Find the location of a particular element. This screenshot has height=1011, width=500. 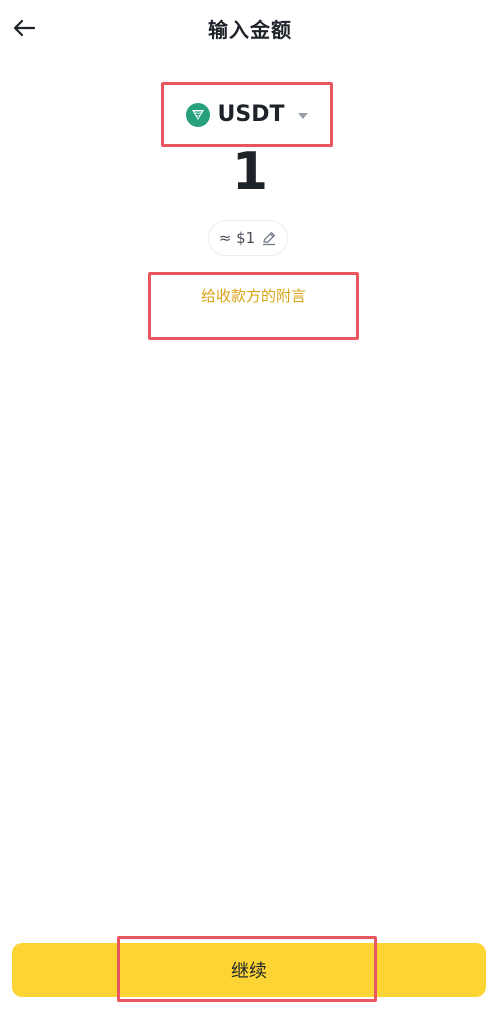

tether-icon is located at coordinates (197, 114).